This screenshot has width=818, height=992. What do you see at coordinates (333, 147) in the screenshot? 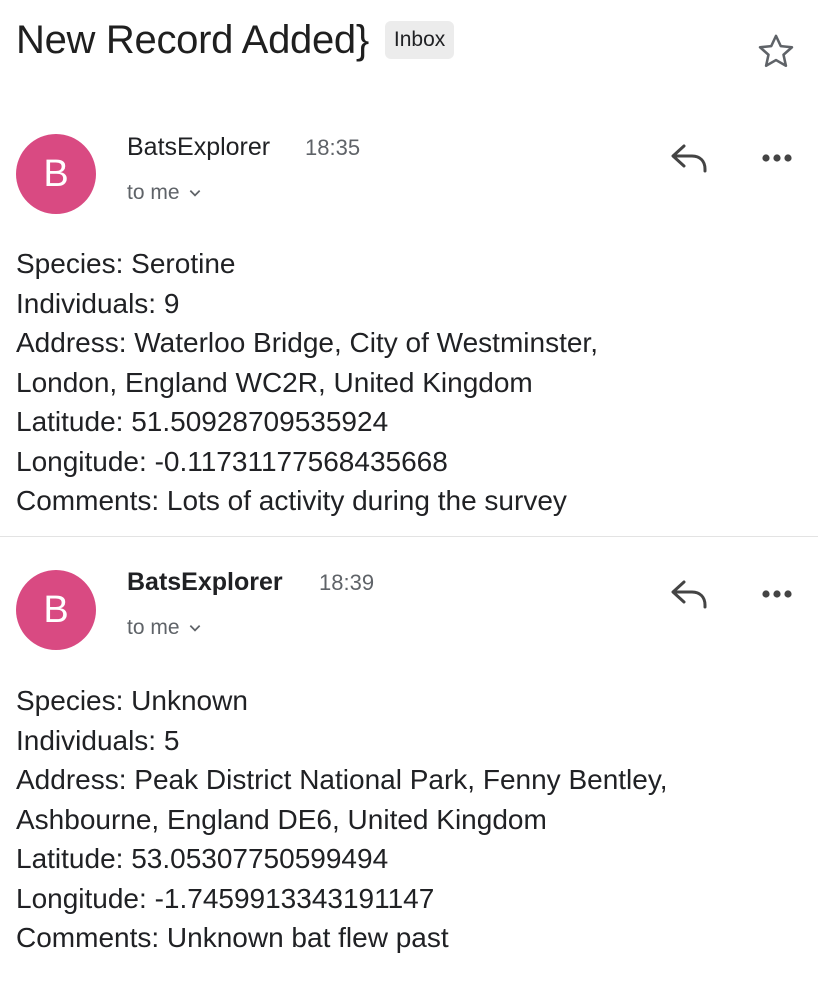
I see `message-time: 18:35` at bounding box center [333, 147].